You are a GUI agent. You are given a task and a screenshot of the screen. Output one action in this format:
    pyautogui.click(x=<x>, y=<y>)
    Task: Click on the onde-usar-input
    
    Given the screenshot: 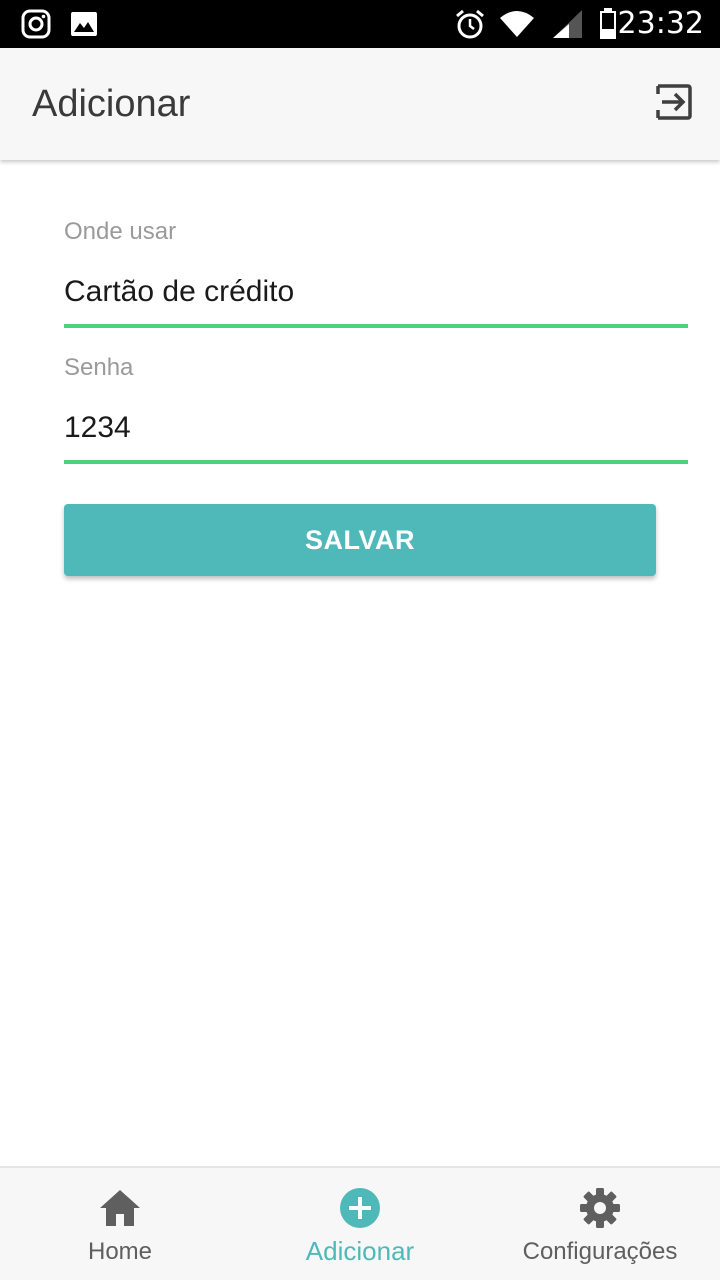 What is the action you would take?
    pyautogui.click(x=376, y=292)
    